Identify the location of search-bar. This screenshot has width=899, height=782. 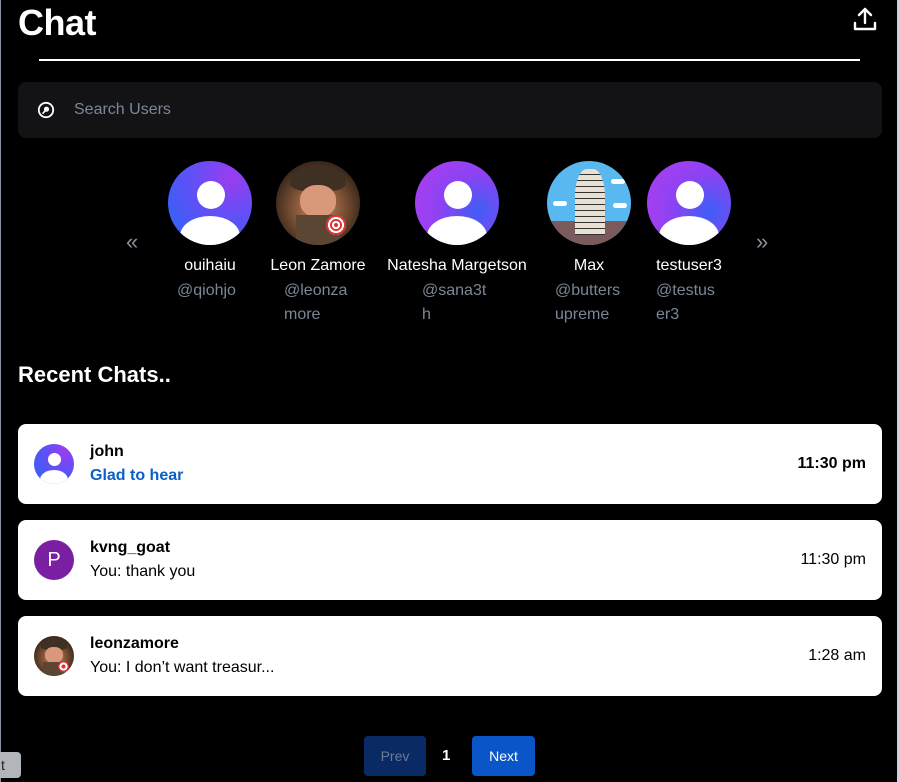
(450, 110).